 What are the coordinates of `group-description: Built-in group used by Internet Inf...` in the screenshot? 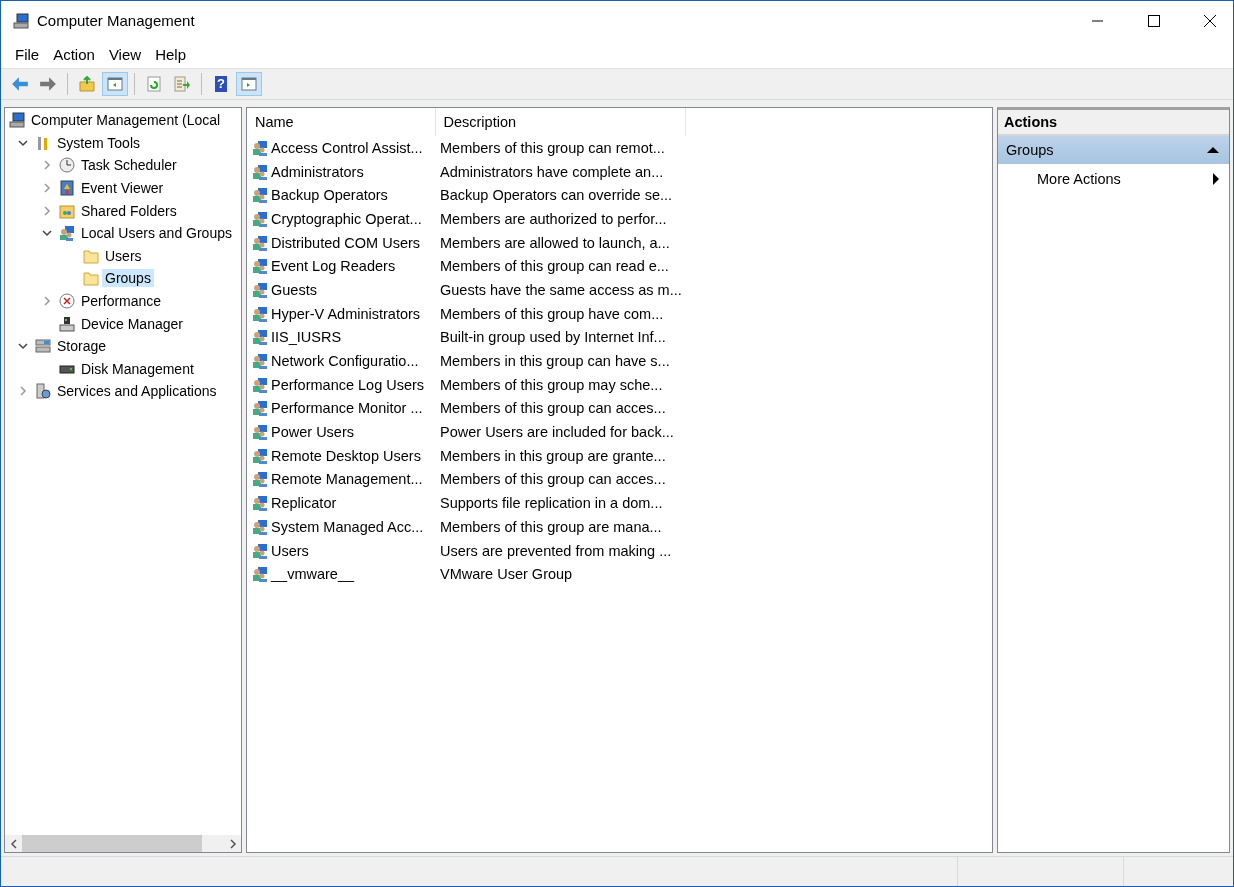 It's located at (553, 338).